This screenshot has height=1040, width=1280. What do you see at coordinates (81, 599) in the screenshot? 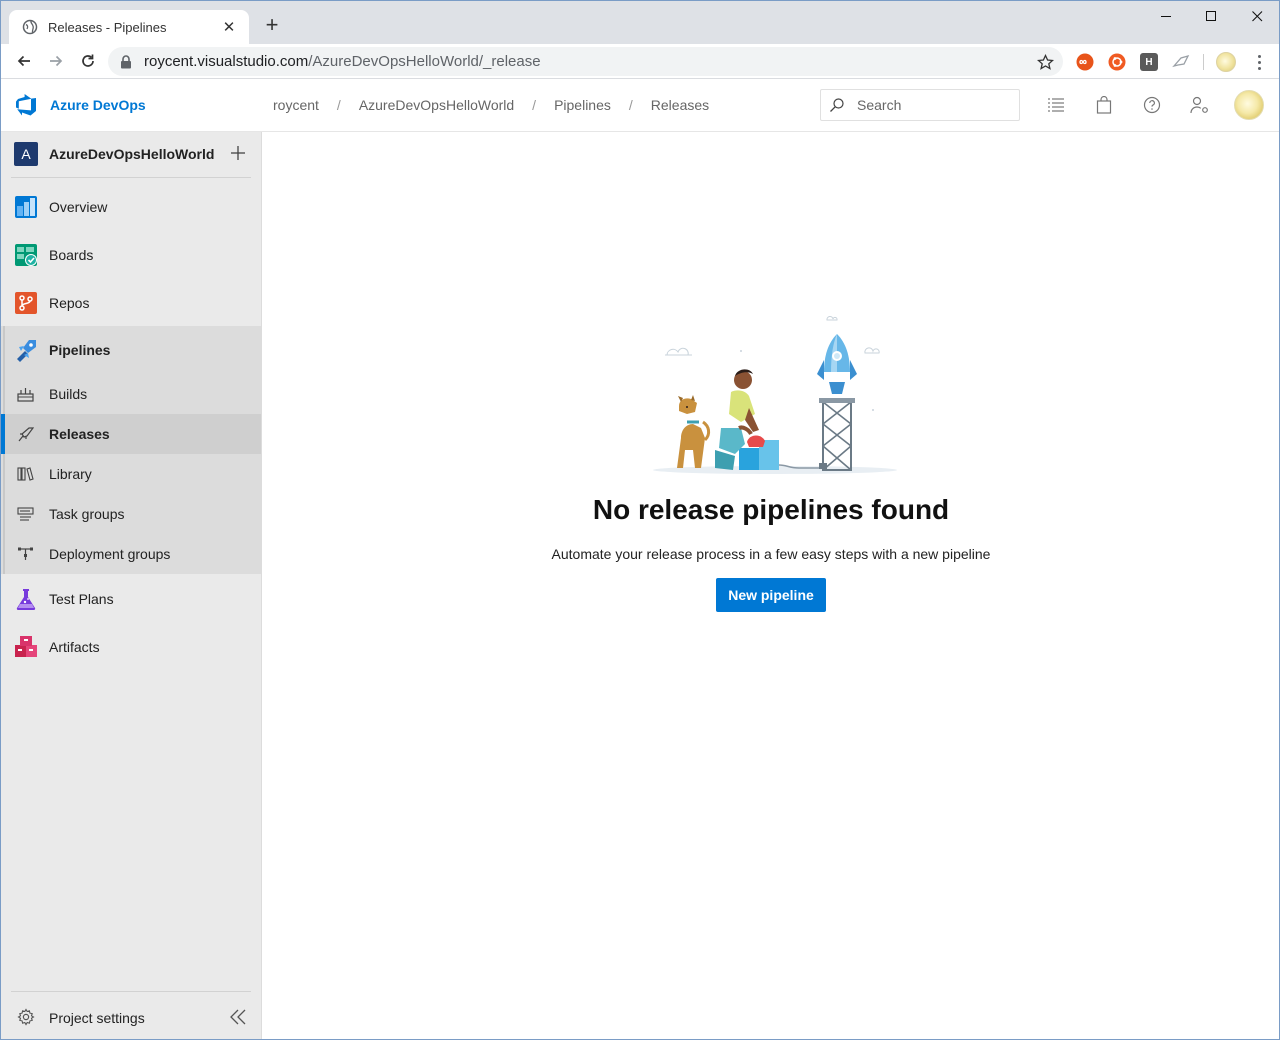
I see `nav-label: Test Plans` at bounding box center [81, 599].